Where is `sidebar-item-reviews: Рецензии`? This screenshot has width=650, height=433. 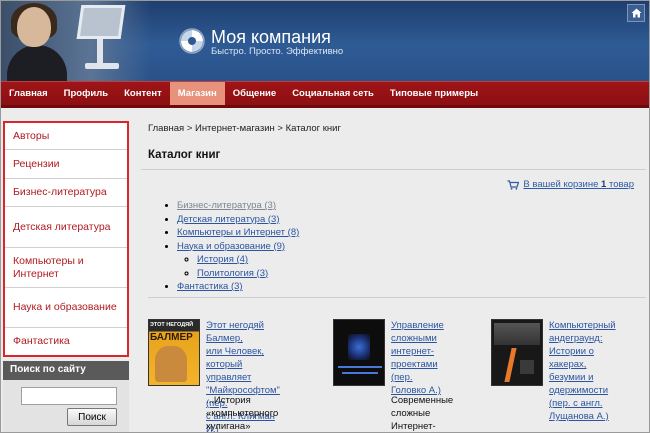 sidebar-item-reviews: Рецензии is located at coordinates (66, 164).